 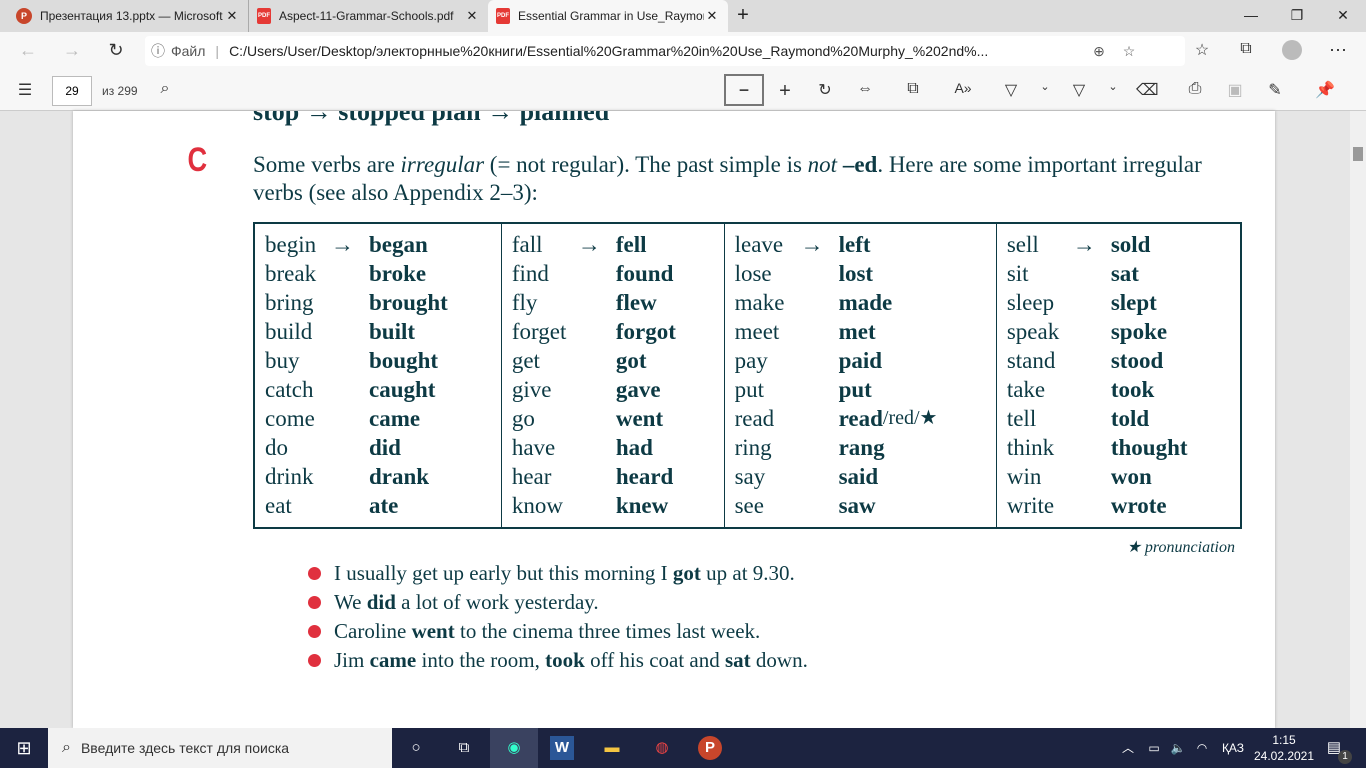 What do you see at coordinates (865, 331) in the screenshot?
I see `verb-row: meet met` at bounding box center [865, 331].